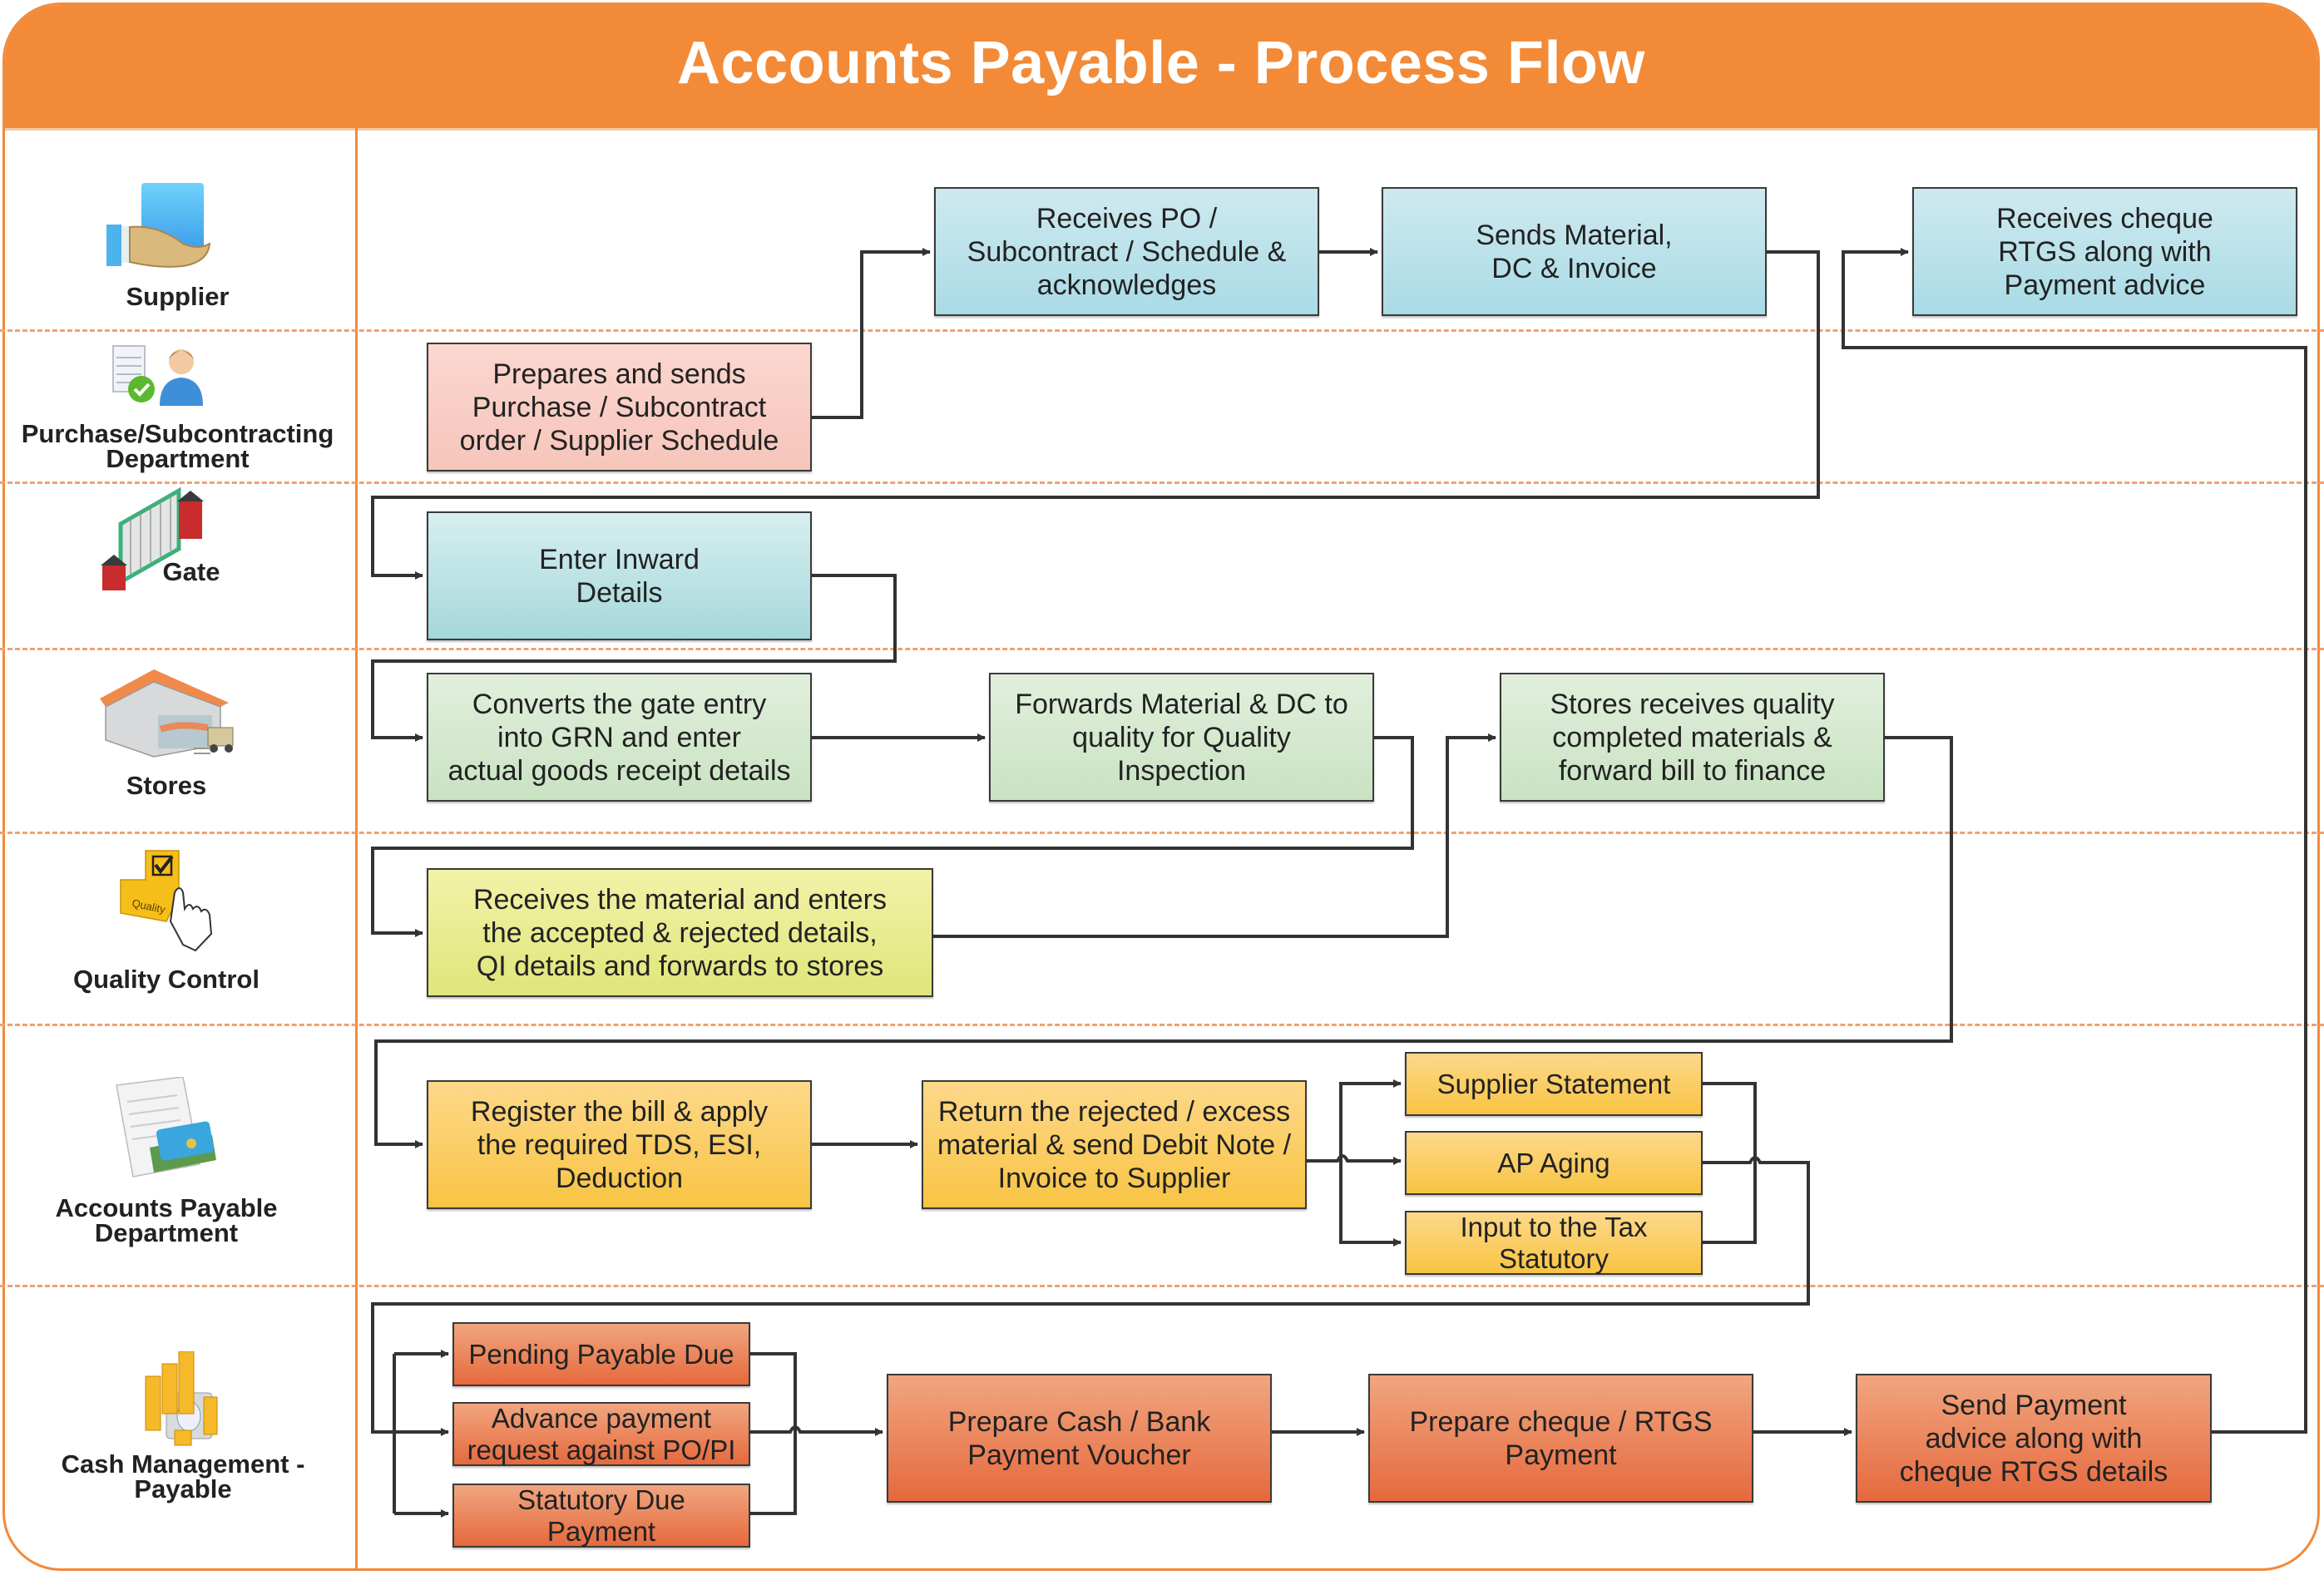 This screenshot has height=1575, width=2324. What do you see at coordinates (619, 575) in the screenshot?
I see `step-enter-inward: Enter Inward Details` at bounding box center [619, 575].